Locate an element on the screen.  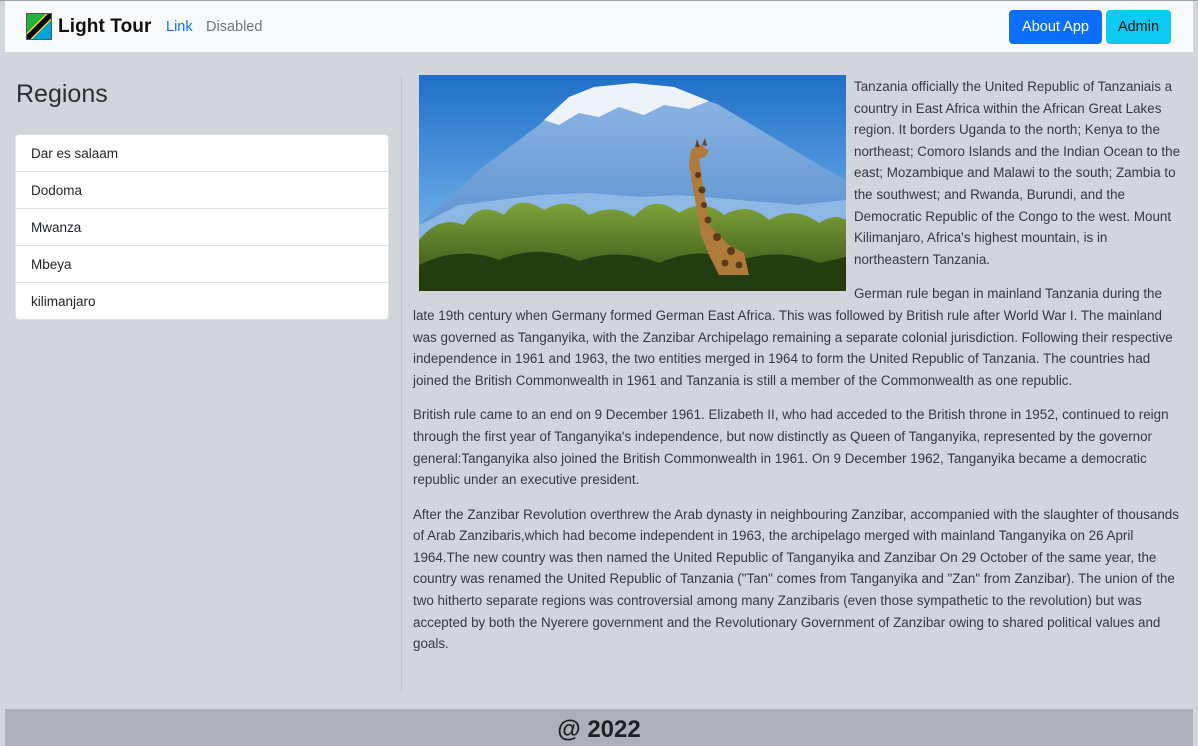
nav-link: Link is located at coordinates (179, 27).